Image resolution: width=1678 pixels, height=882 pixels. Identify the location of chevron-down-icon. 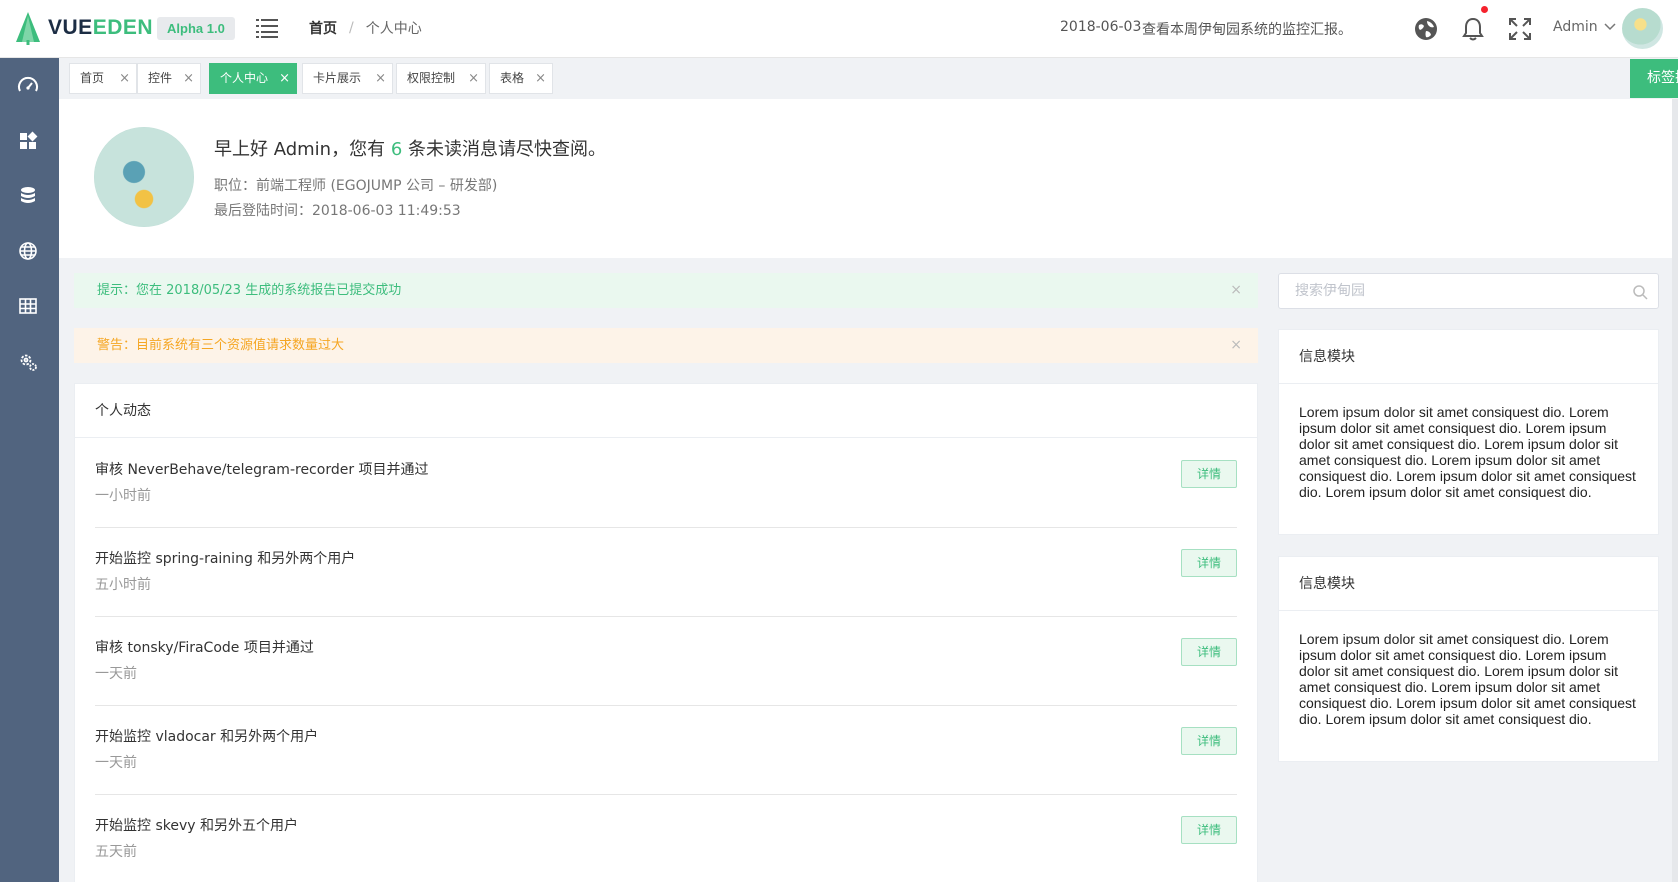
(1610, 27).